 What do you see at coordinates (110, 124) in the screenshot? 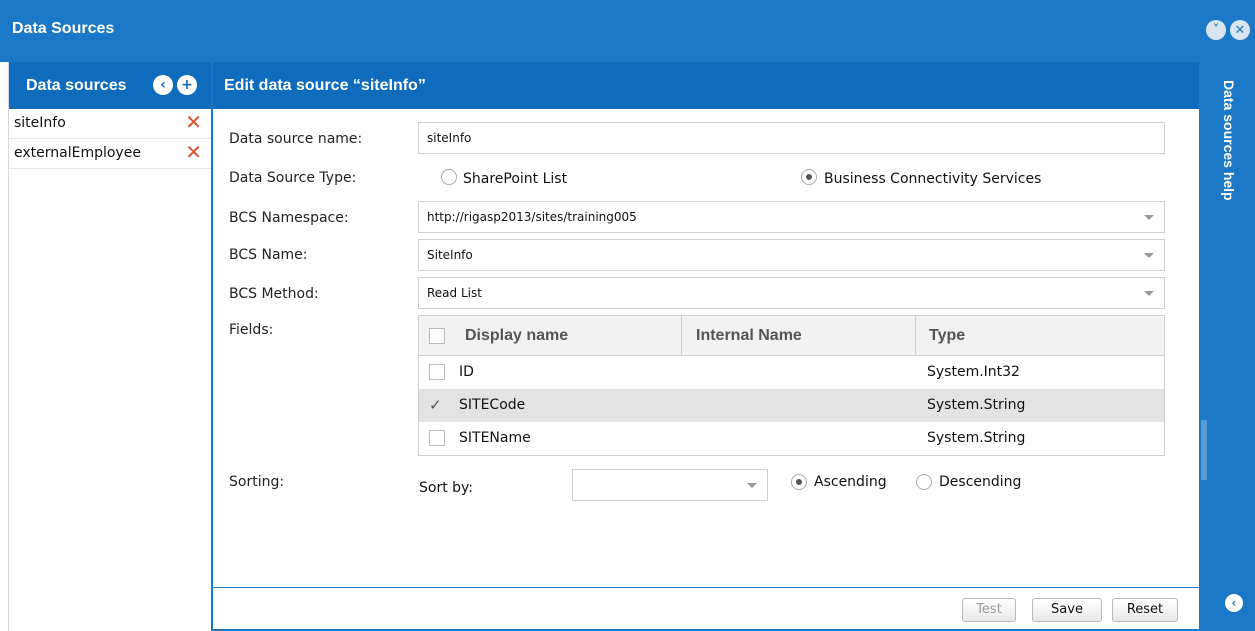
I see `list-item: siteInfo ✕` at bounding box center [110, 124].